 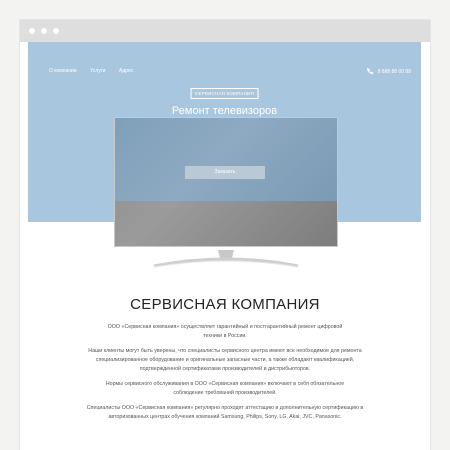 I want to click on tv-screen-tint, so click(x=226, y=159).